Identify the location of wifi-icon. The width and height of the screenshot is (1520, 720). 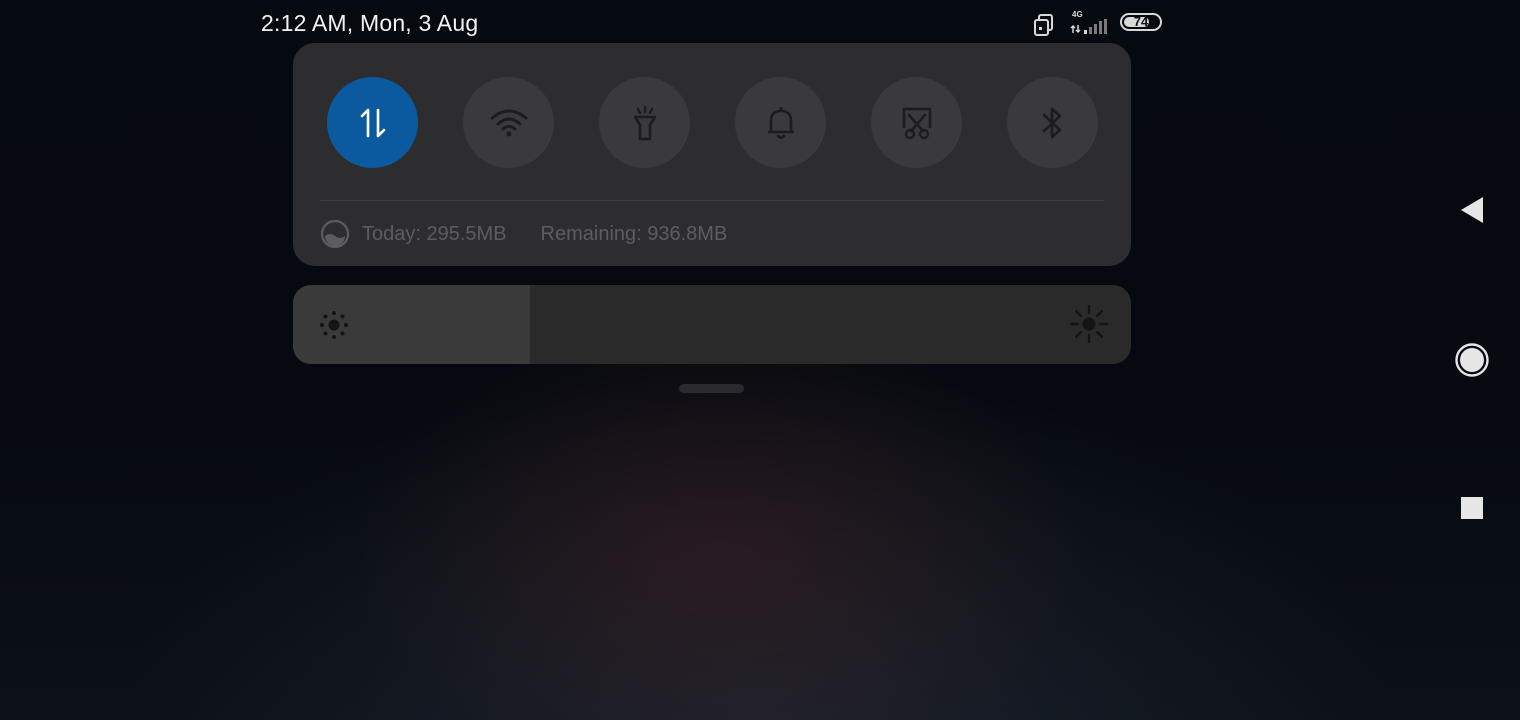
(508, 122).